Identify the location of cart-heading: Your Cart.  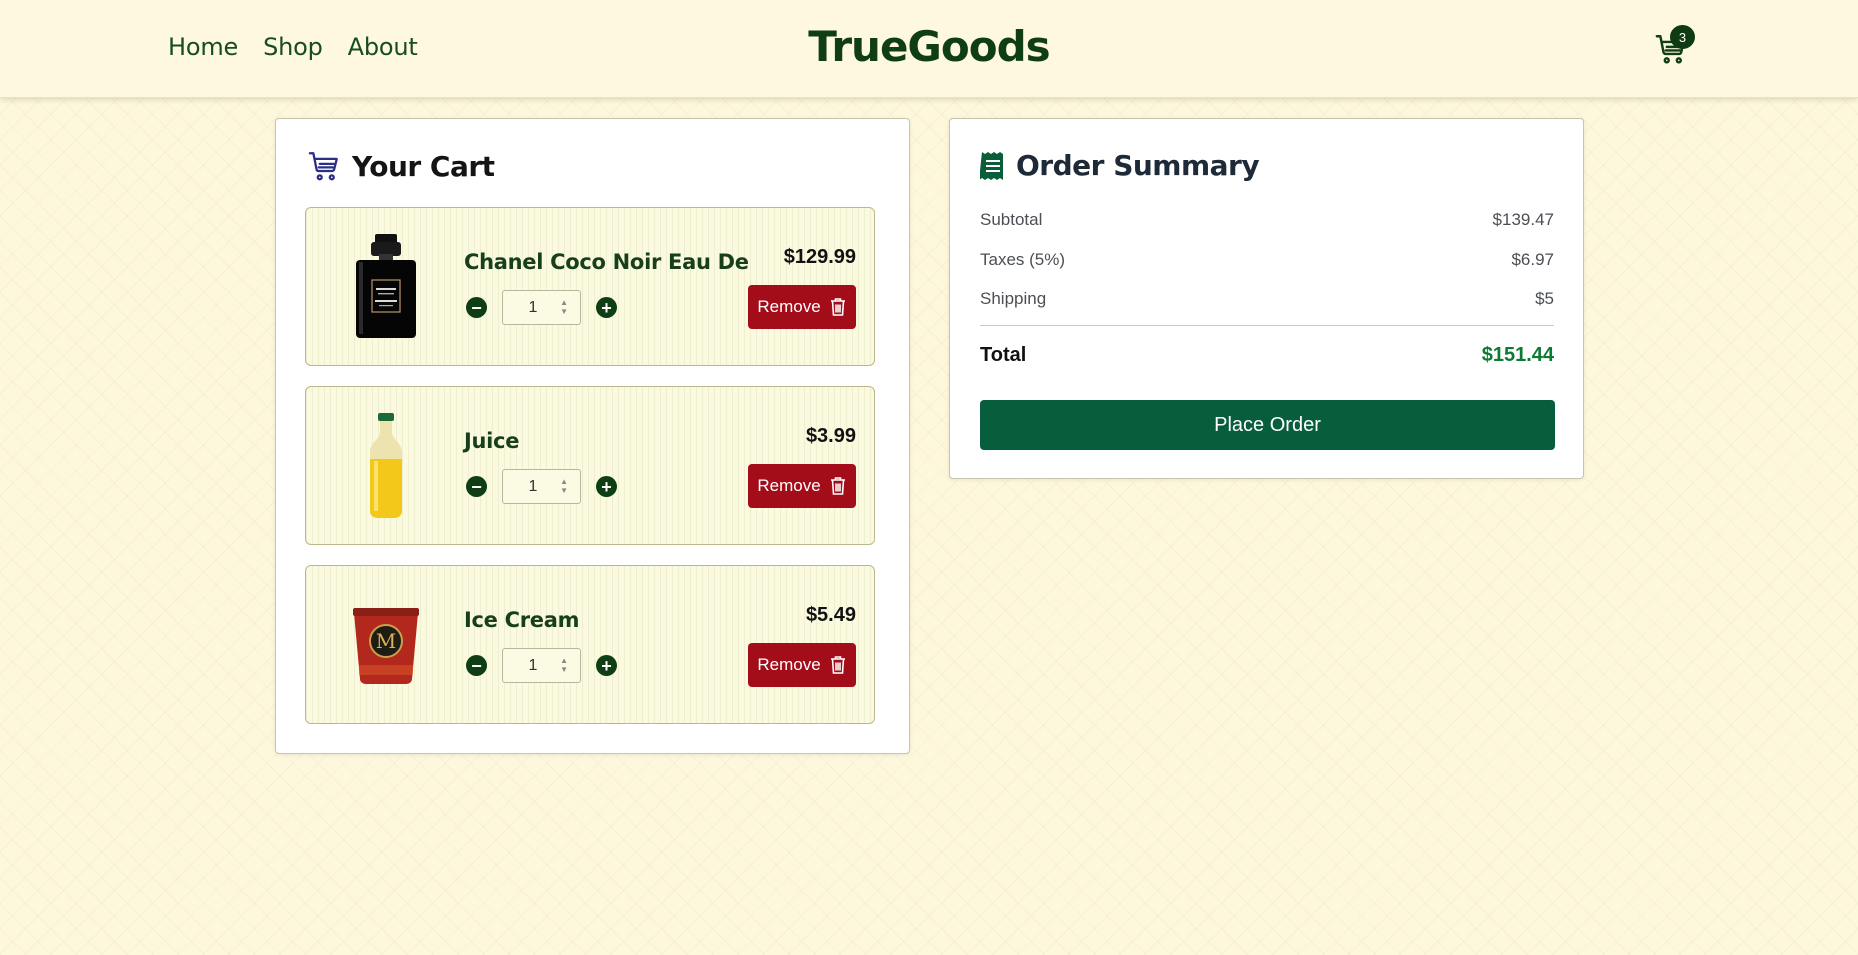
(400, 166).